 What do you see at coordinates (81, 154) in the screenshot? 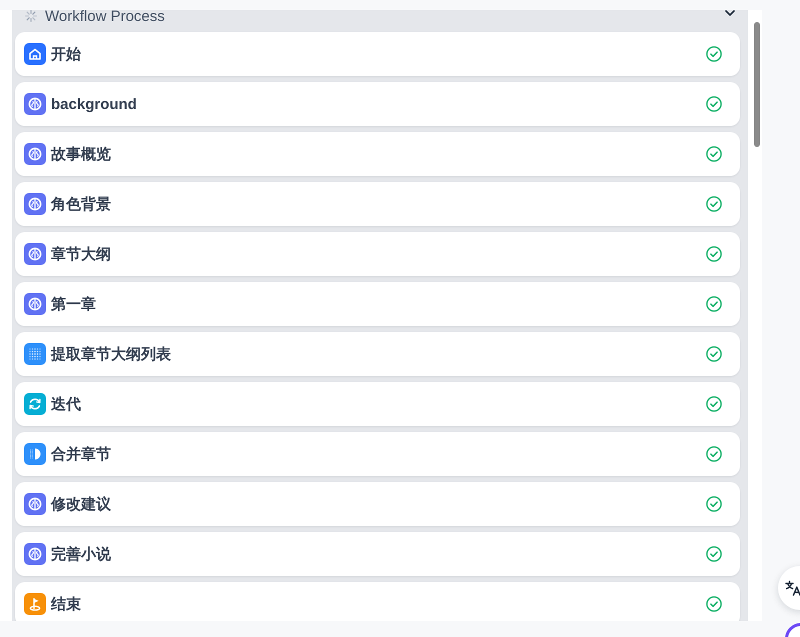
I see `node-title: 故事概览` at bounding box center [81, 154].